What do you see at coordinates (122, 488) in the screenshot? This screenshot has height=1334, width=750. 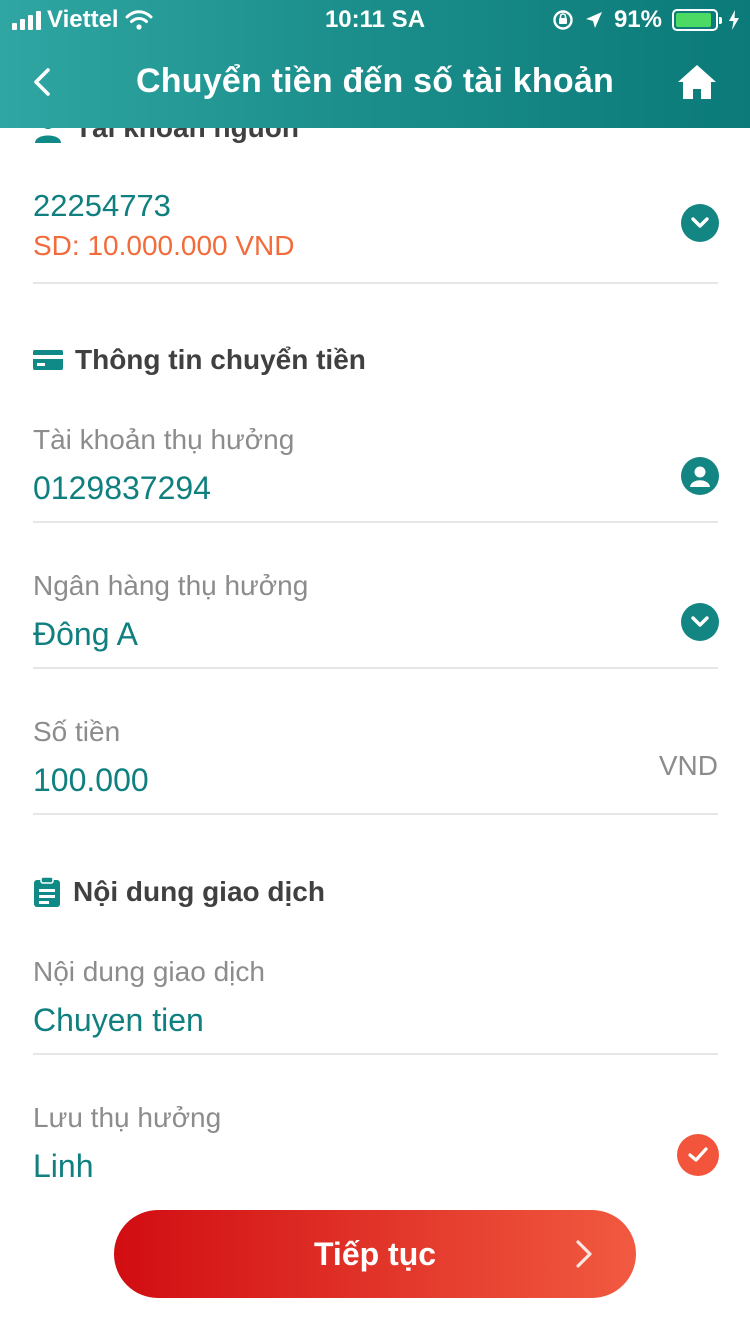 I see `beneficiary-account-field: 0129837294` at bounding box center [122, 488].